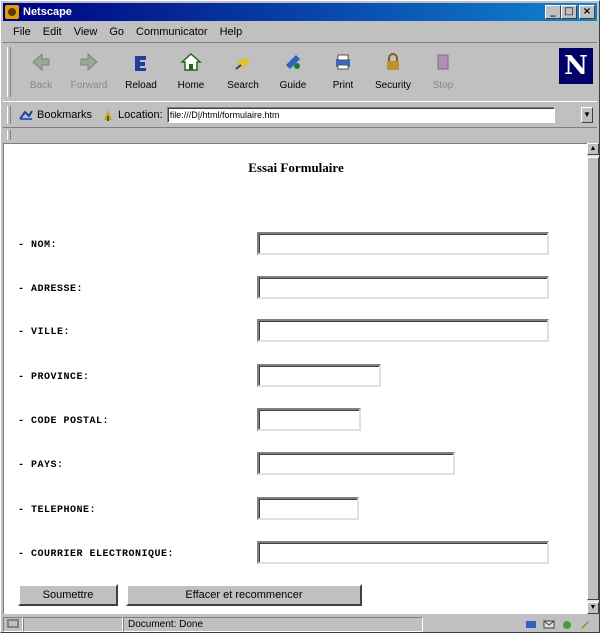 This screenshot has height=633, width=600. What do you see at coordinates (443, 85) in the screenshot?
I see `stop-label: Stop` at bounding box center [443, 85].